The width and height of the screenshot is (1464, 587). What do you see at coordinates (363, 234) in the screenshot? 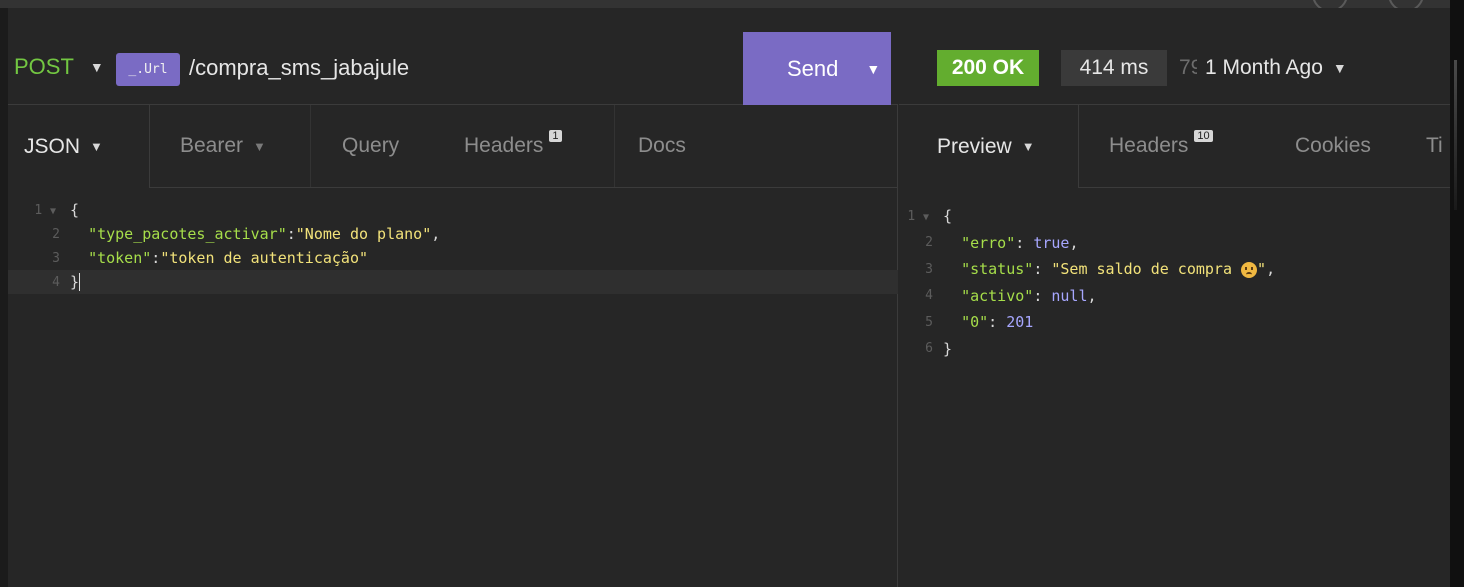
I see `json-string: "Nome do plano"` at bounding box center [363, 234].